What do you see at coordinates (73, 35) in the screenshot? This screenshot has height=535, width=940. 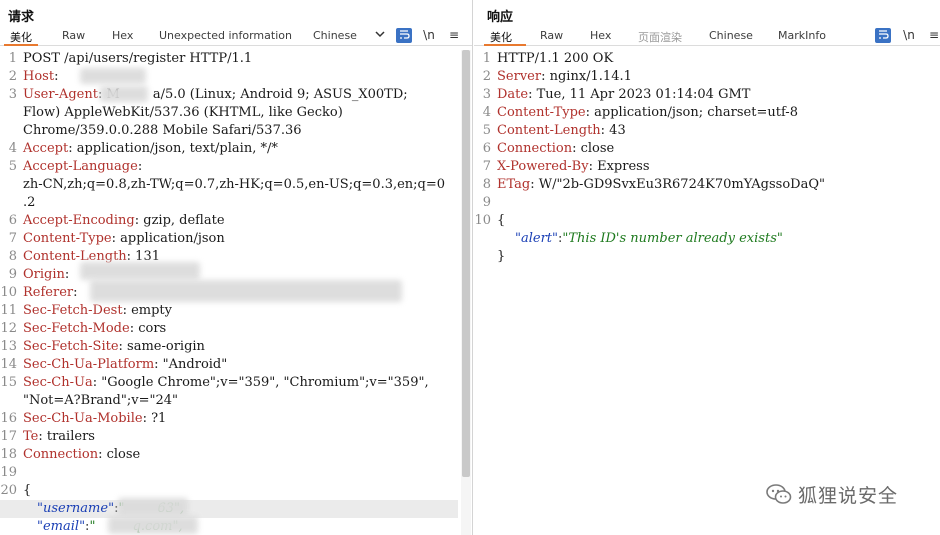 I see `request-tab-raw: Raw` at bounding box center [73, 35].